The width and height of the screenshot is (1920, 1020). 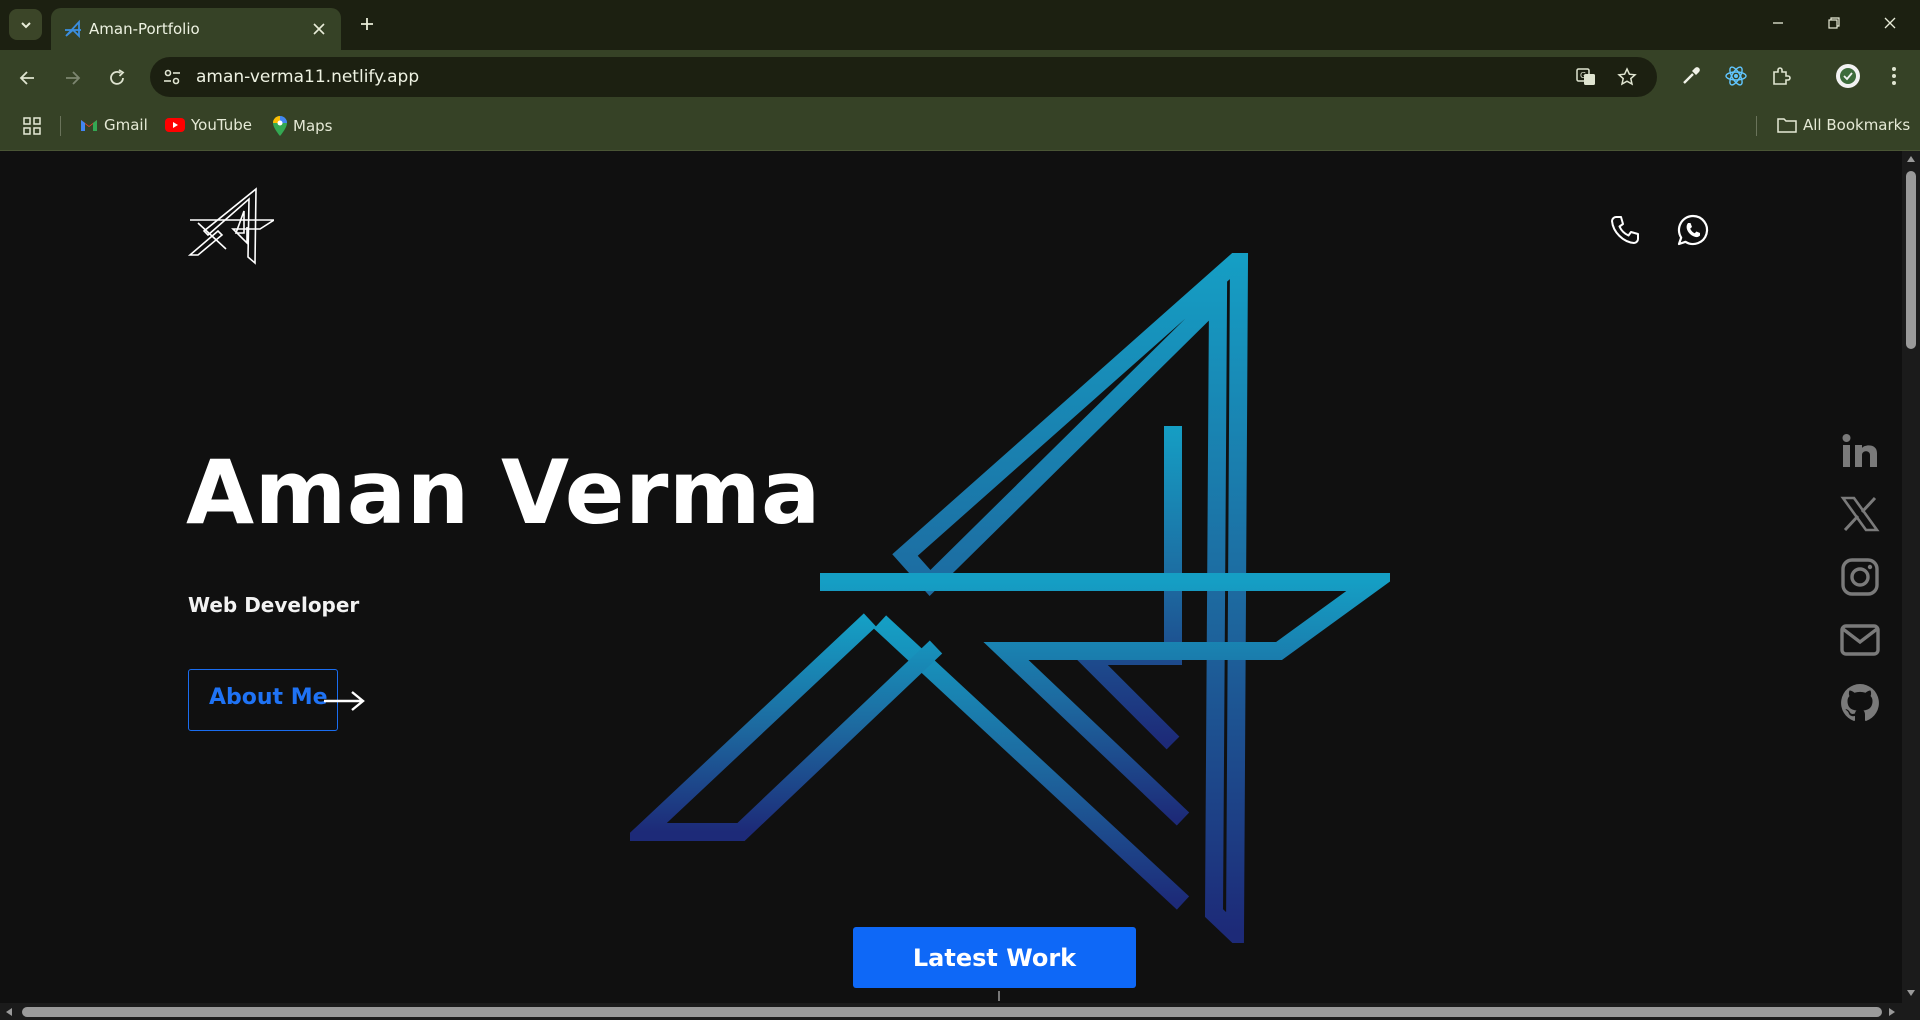 I want to click on url-text: aman-verma11.netlify.app, so click(x=308, y=77).